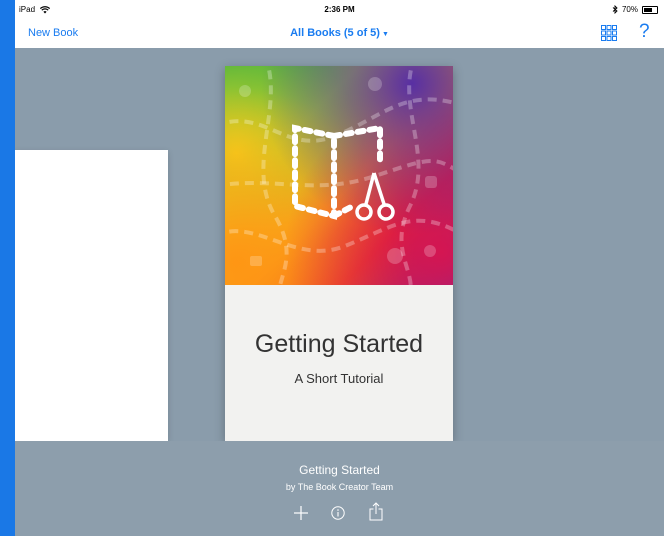 Image resolution: width=664 pixels, height=536 pixels. Describe the element at coordinates (339, 378) in the screenshot. I see `book-subtitle: A Short Tutorial` at that location.